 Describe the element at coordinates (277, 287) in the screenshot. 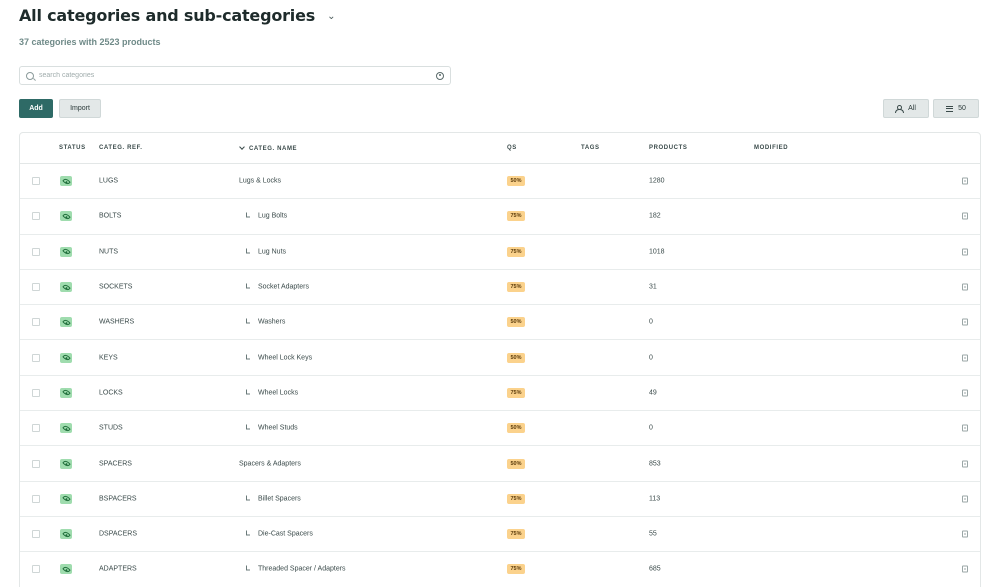

I see `category-name: Socket Adapters` at that location.